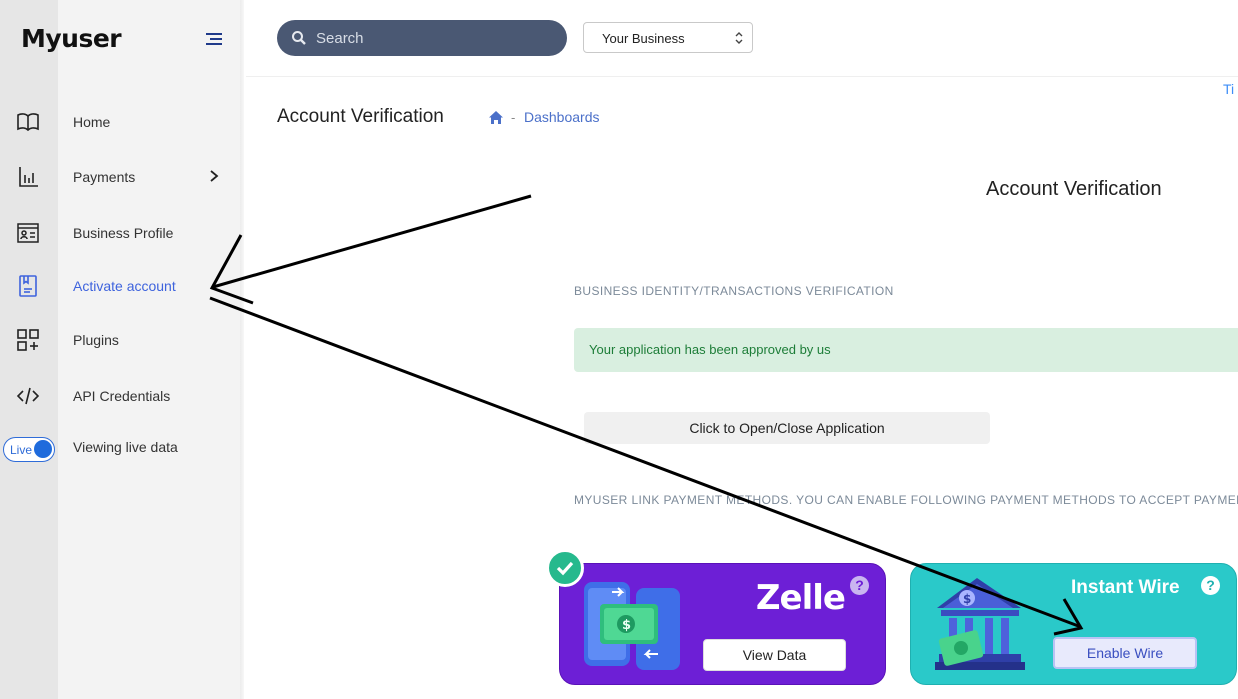 This screenshot has height=699, width=1238. I want to click on enabled-check-icon, so click(565, 568).